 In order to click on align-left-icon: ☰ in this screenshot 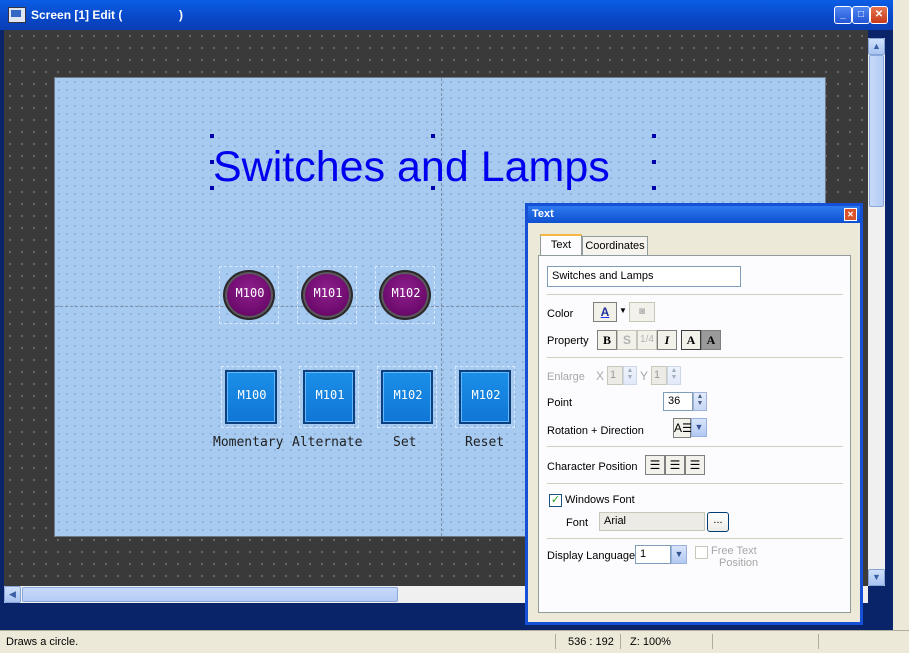, I will do `click(655, 465)`.